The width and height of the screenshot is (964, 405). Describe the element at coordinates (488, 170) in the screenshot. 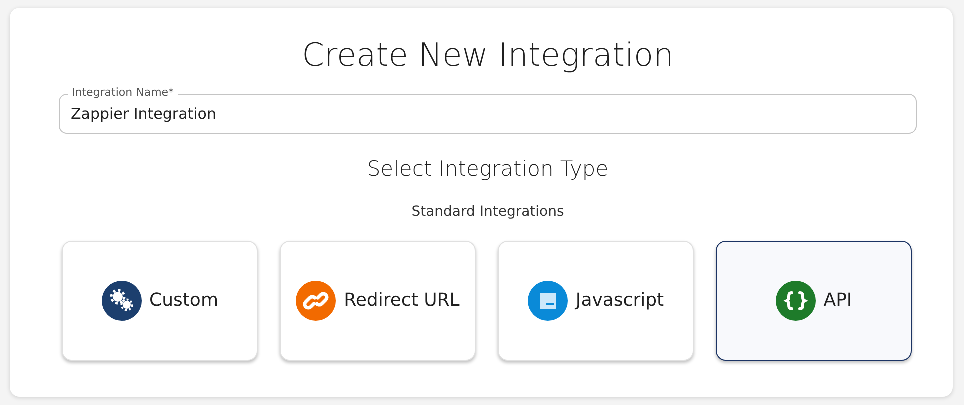

I see `section-title: Select Integration Type` at that location.